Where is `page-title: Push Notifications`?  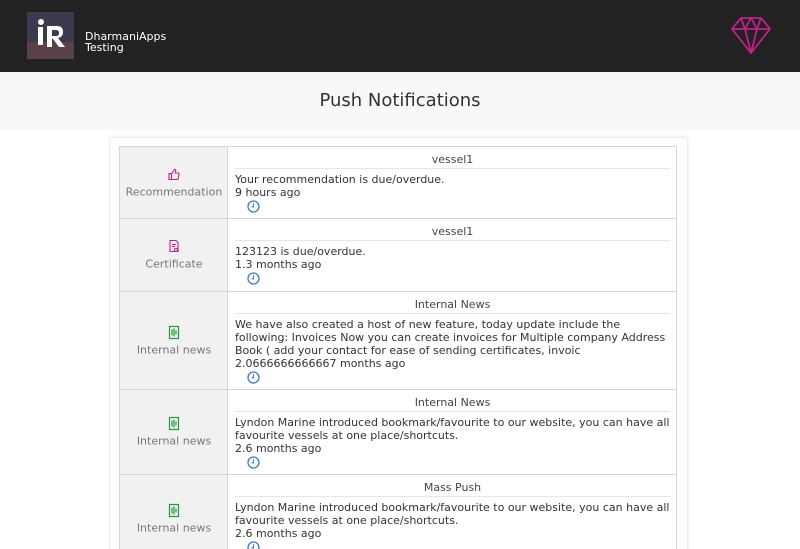
page-title: Push Notifications is located at coordinates (400, 100).